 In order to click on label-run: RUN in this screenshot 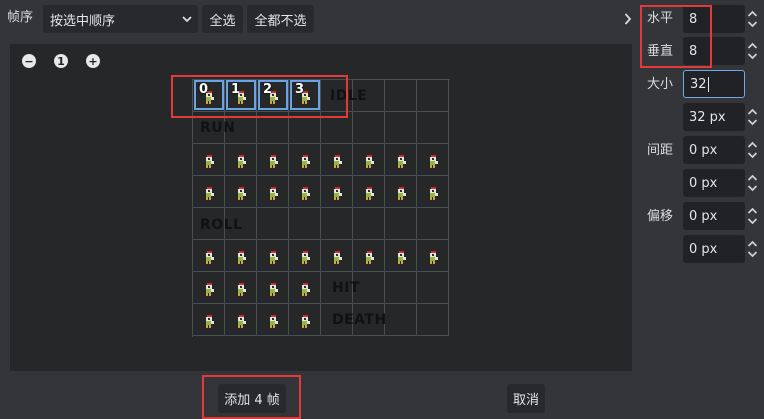, I will do `click(218, 128)`.